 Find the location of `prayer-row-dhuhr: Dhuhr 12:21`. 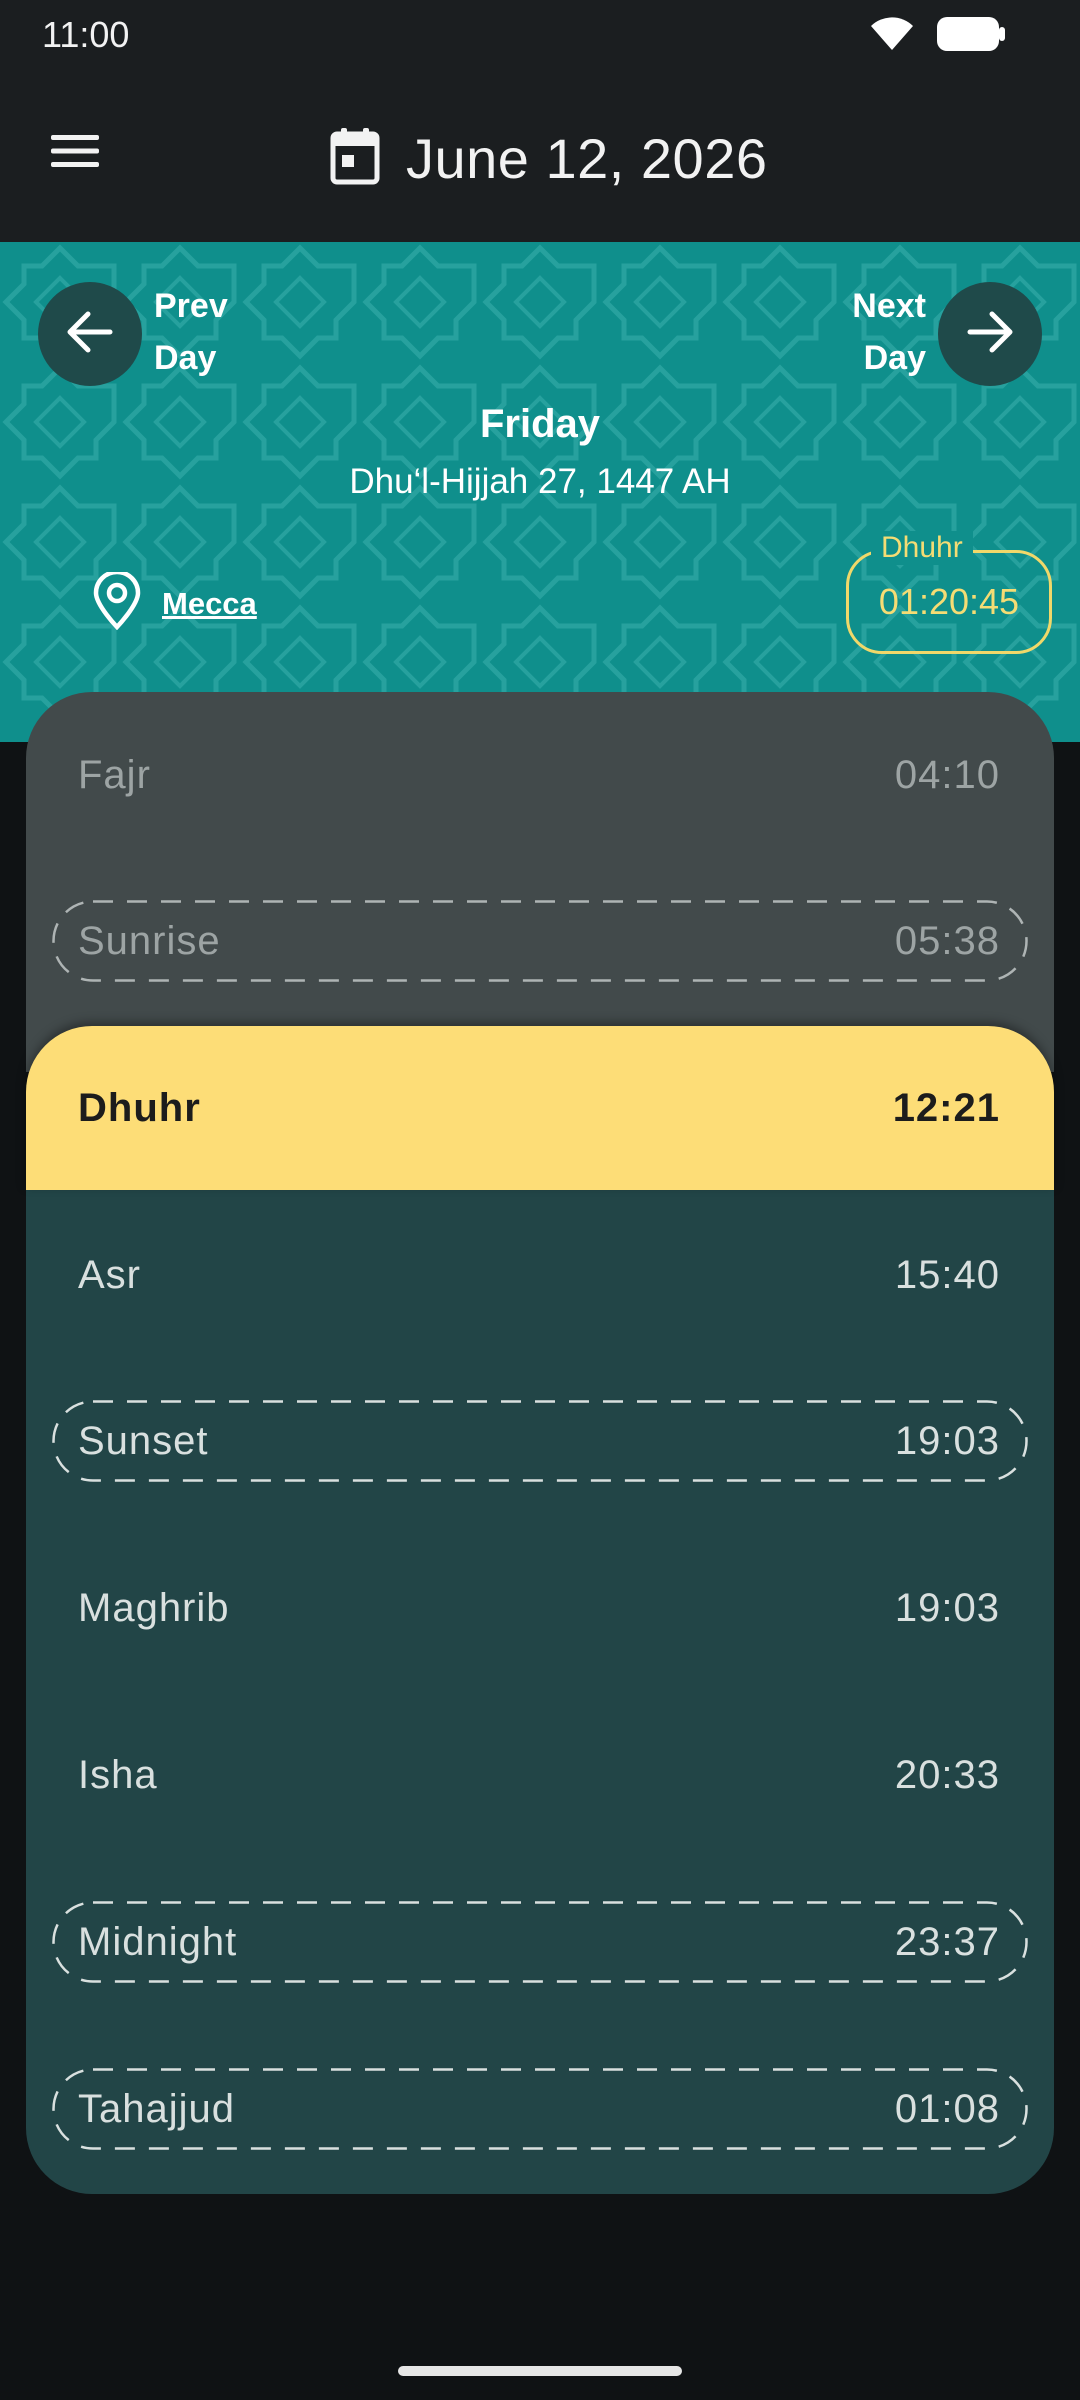

prayer-row-dhuhr: Dhuhr 12:21 is located at coordinates (540, 1108).